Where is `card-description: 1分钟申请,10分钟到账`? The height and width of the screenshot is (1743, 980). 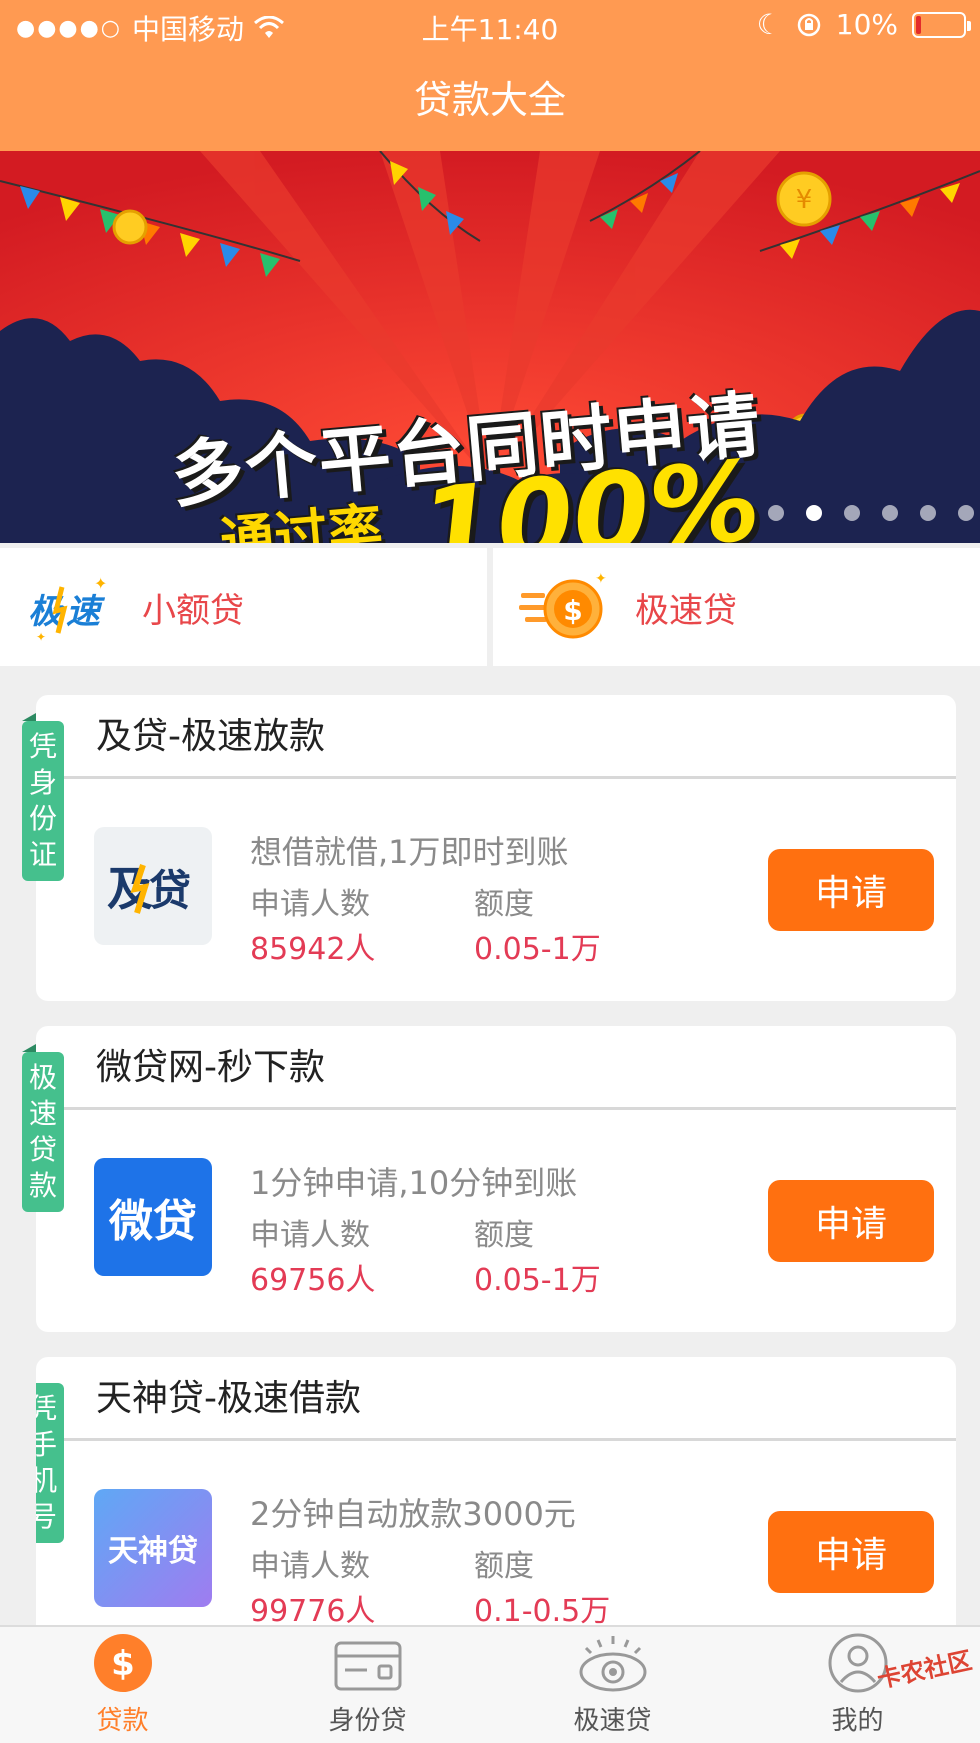 card-description: 1分钟申请,10分钟到账 is located at coordinates (414, 1183).